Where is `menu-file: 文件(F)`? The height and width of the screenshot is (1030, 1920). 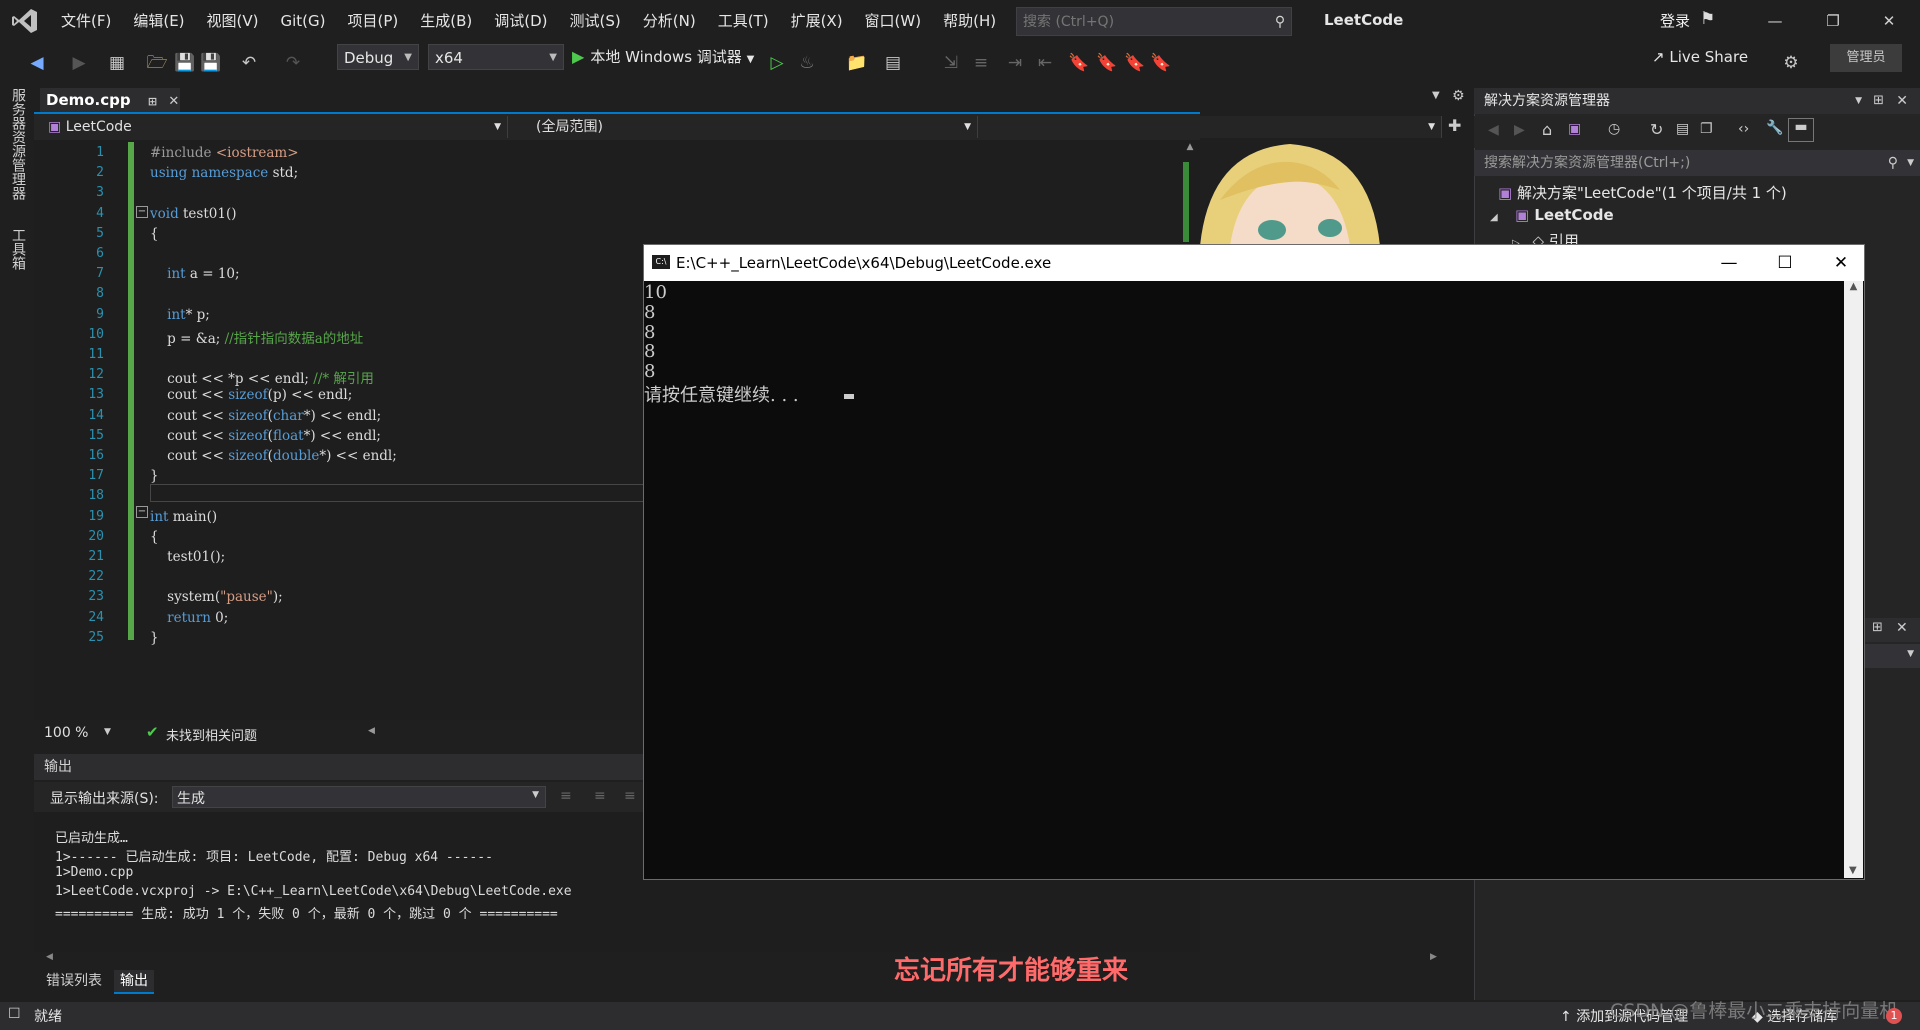 menu-file: 文件(F) is located at coordinates (86, 21).